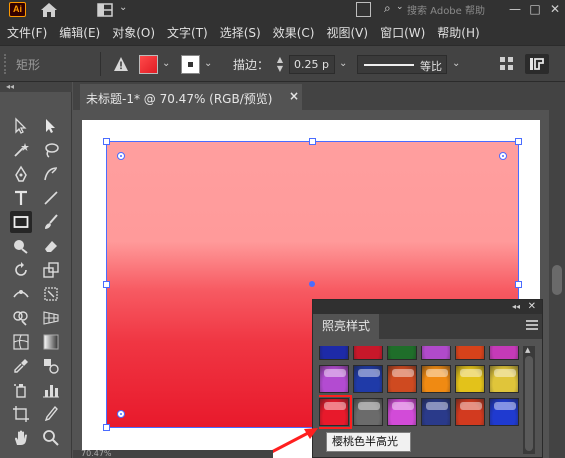  I want to click on search-input: 搜索 Adobe 帮助, so click(446, 9).